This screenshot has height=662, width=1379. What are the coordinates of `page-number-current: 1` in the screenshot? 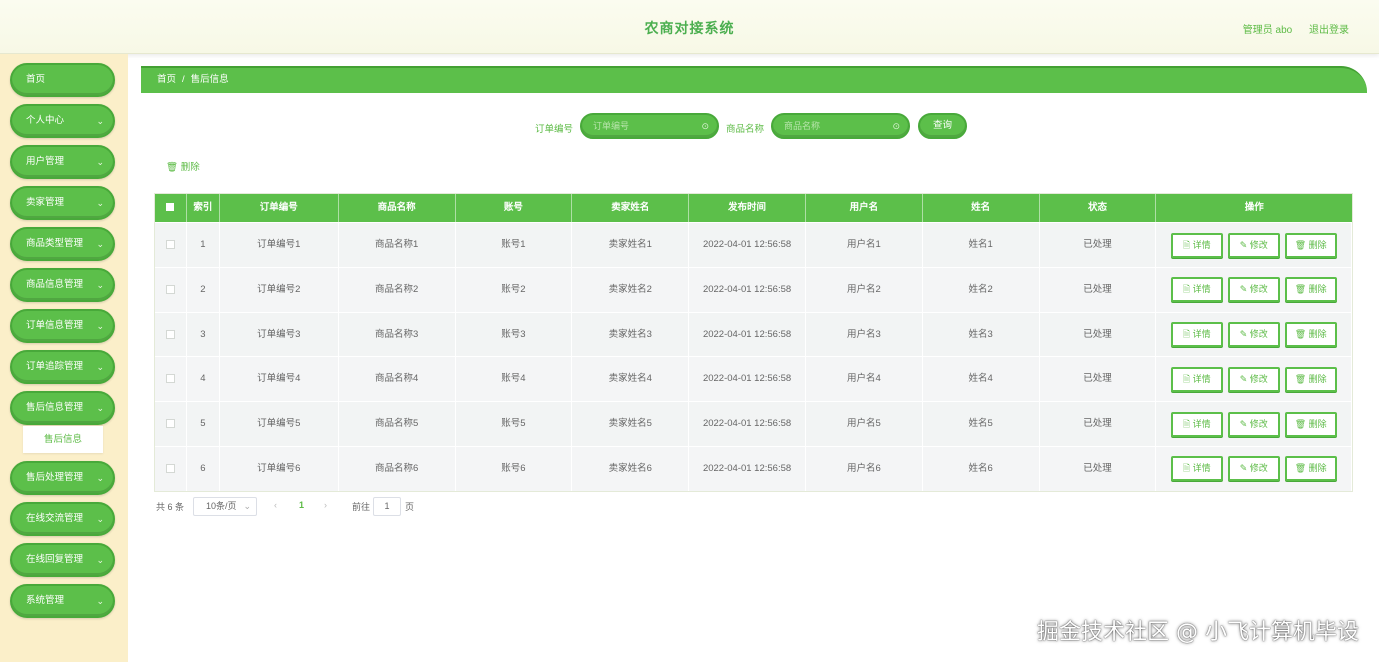 It's located at (301, 505).